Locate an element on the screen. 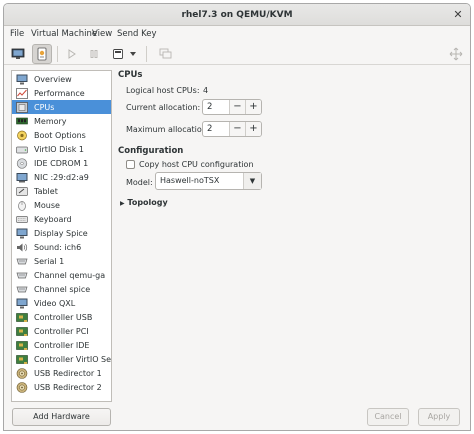 The image size is (474, 434). run-icon is located at coordinates (72, 54).